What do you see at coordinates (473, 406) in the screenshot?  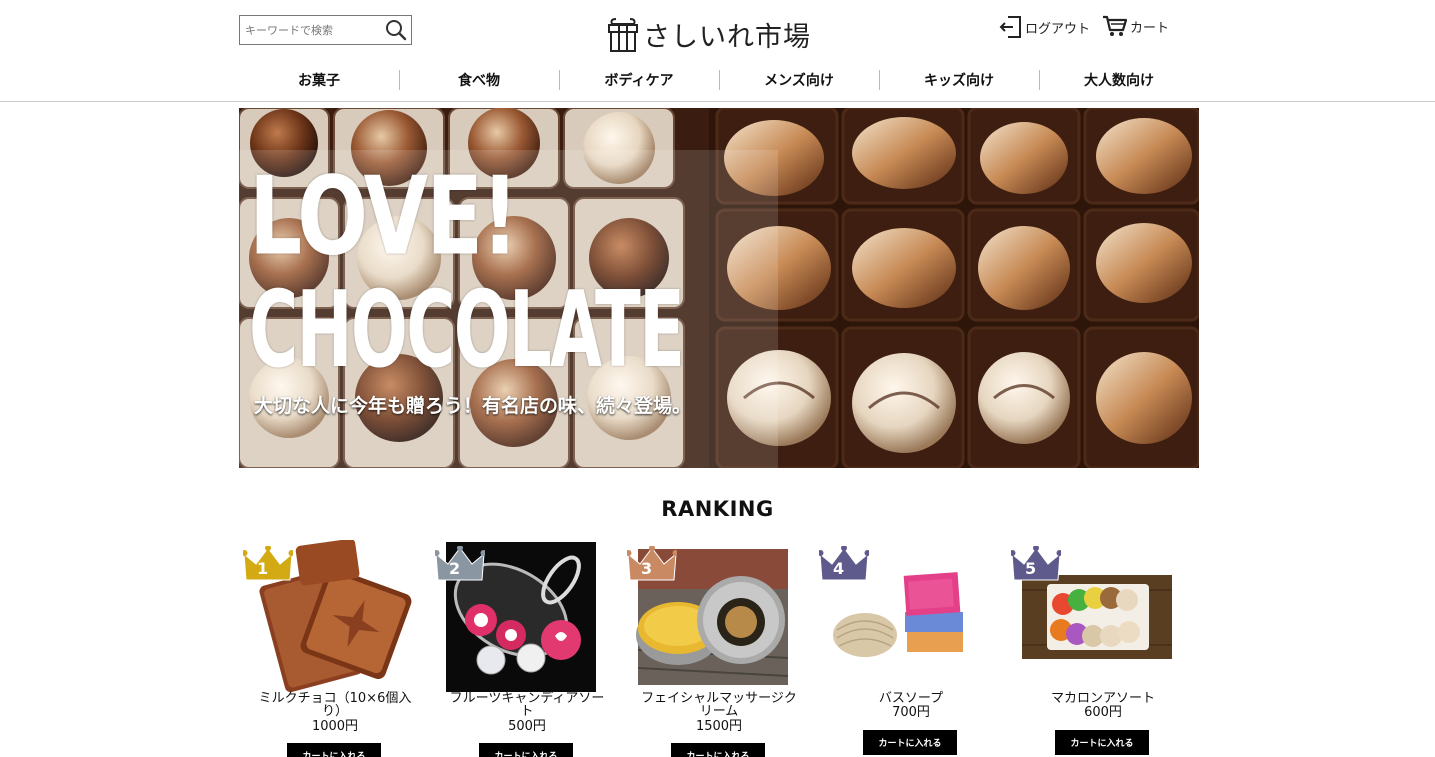 I see `hero-subtitle: 大切な人に今年も贈ろう！有名店の味、続々登場。` at bounding box center [473, 406].